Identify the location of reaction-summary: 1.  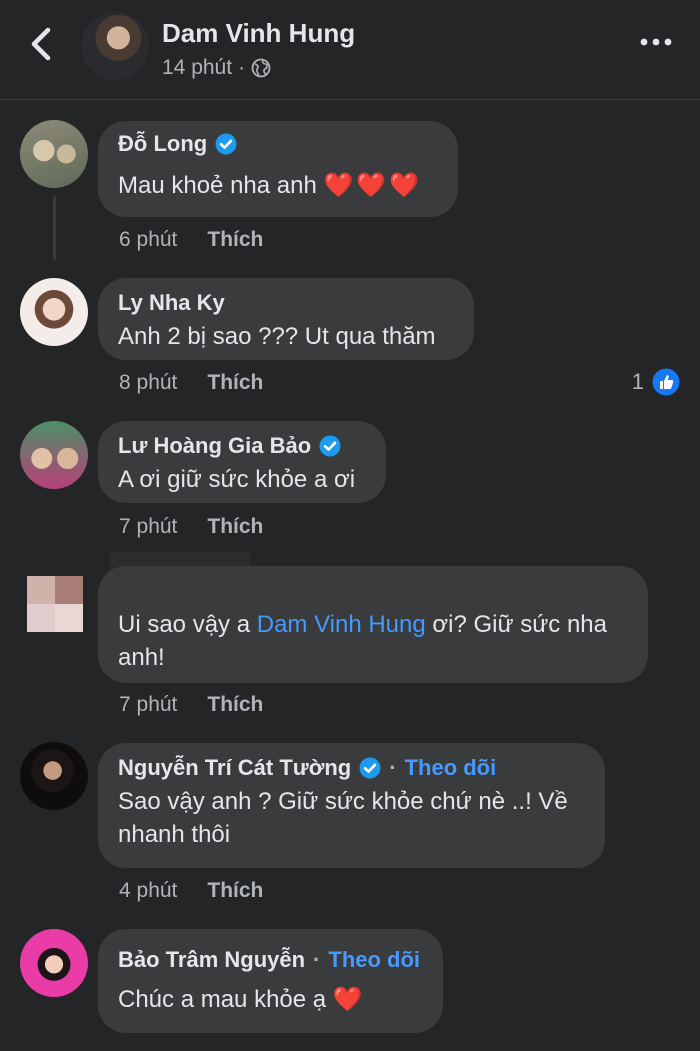
(656, 382).